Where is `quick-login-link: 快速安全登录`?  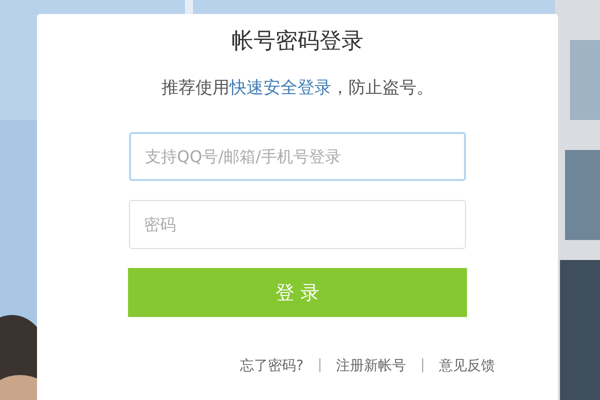 quick-login-link: 快速安全登录 is located at coordinates (281, 88).